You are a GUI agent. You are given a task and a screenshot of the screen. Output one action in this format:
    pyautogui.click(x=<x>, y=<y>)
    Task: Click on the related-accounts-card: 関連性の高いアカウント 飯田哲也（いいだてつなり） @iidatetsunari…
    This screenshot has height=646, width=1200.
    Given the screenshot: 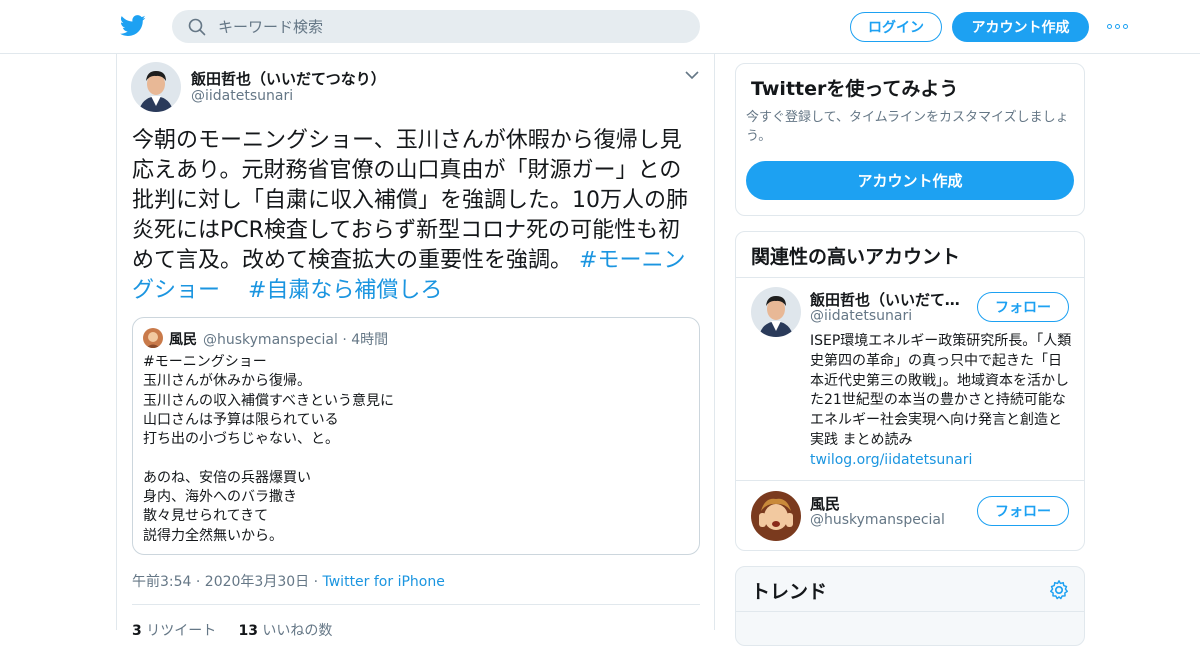 What is the action you would take?
    pyautogui.click(x=910, y=391)
    